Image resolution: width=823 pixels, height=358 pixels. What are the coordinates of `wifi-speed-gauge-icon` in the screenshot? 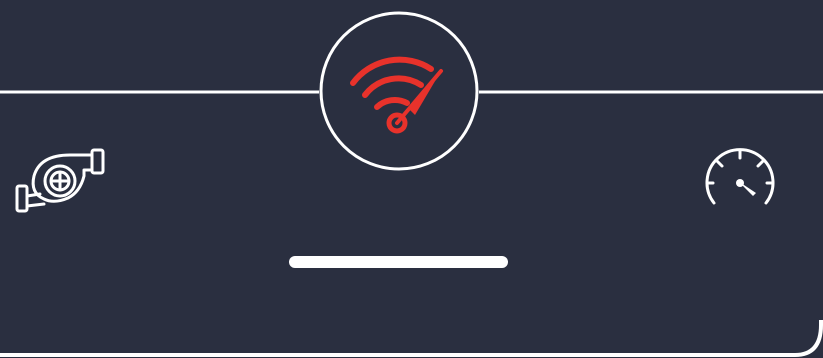 It's located at (399, 91).